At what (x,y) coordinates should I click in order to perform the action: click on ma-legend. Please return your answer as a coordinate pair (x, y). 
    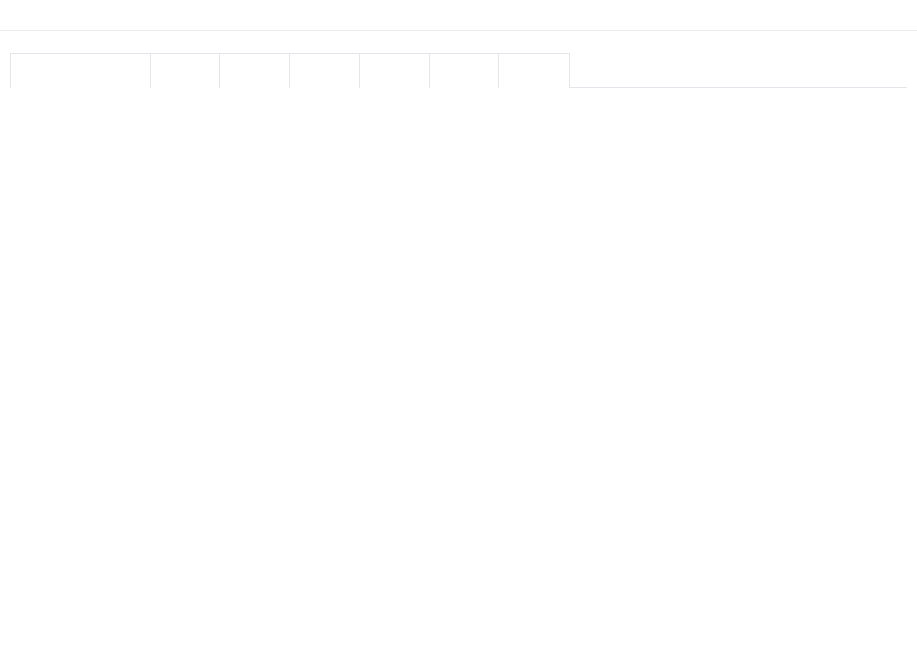
    Looking at the image, I should click on (42, 121).